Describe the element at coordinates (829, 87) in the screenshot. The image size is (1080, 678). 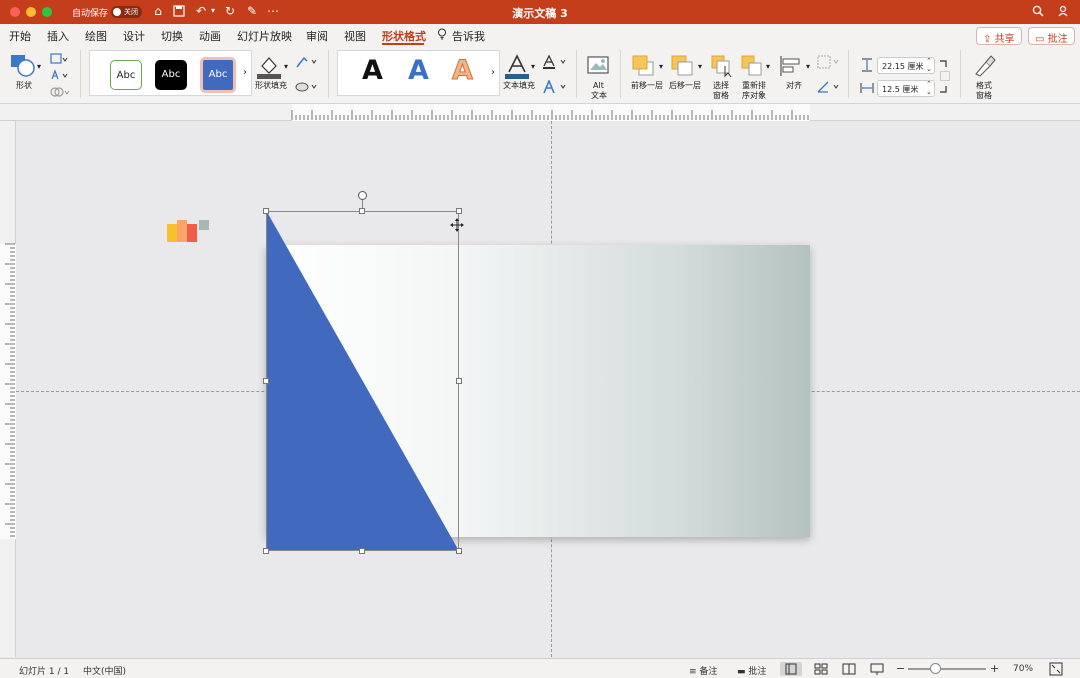
I see `rotate-icon` at that location.